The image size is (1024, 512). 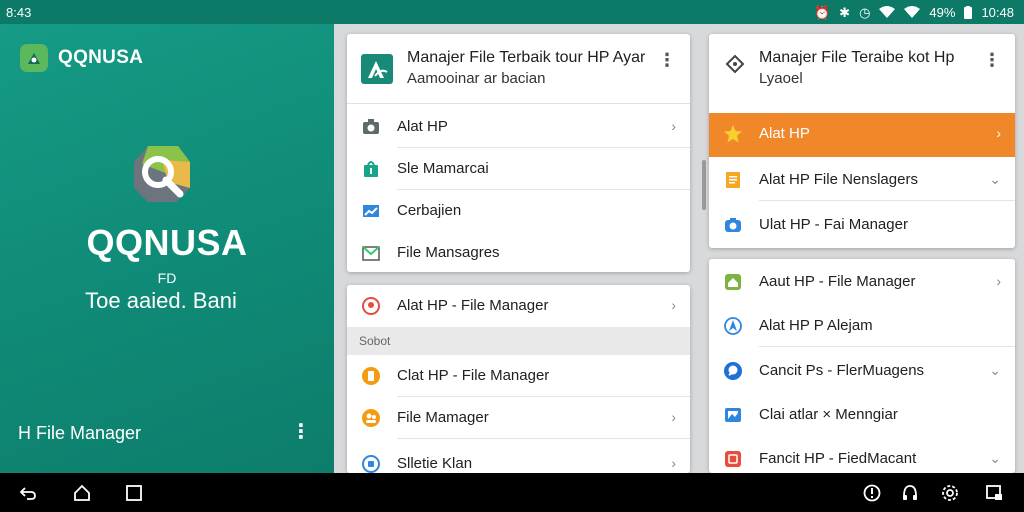 What do you see at coordinates (518, 252) in the screenshot?
I see `list-item: File Mansagres` at bounding box center [518, 252].